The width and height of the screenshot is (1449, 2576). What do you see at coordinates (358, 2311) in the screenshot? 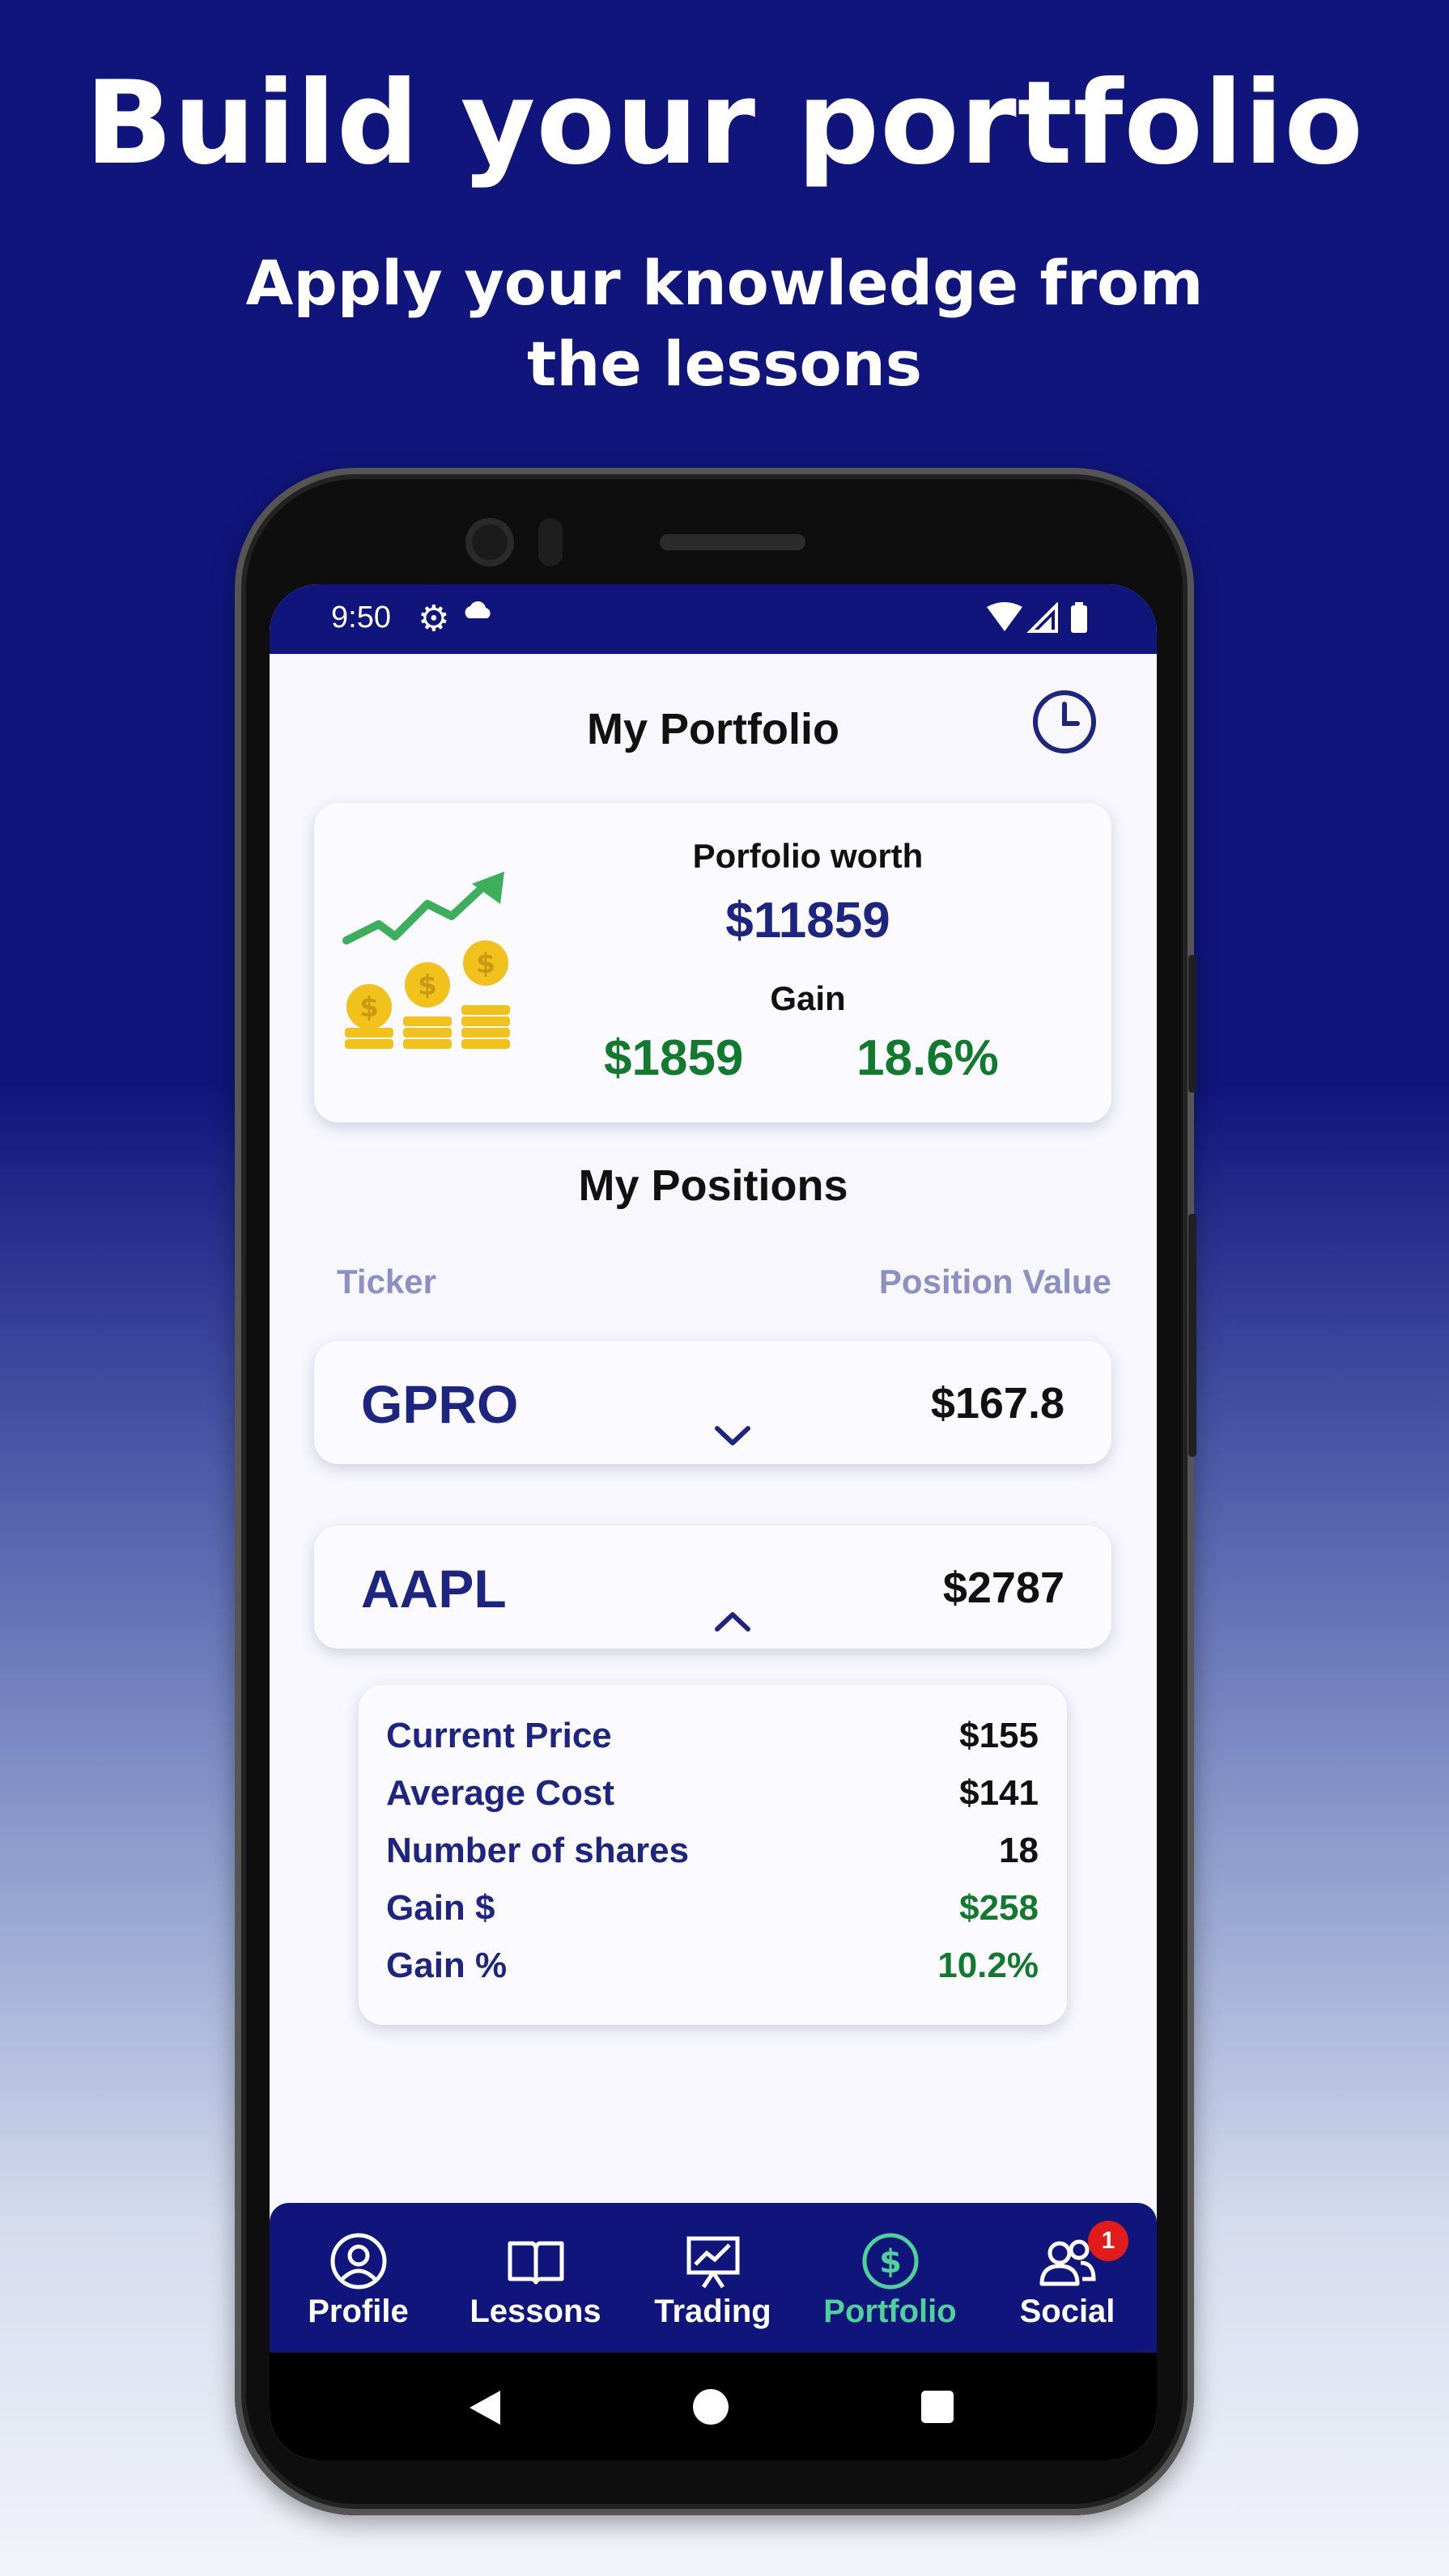
I see `nav-label: Profile` at bounding box center [358, 2311].